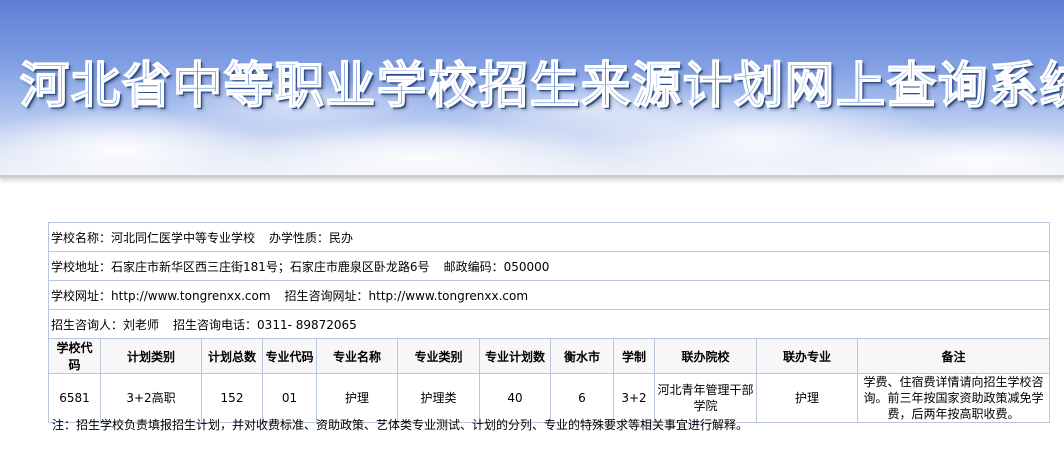 The height and width of the screenshot is (460, 1064). Describe the element at coordinates (183, 237) in the screenshot. I see `school-name: 河北同仁医学中等专业学校` at that location.